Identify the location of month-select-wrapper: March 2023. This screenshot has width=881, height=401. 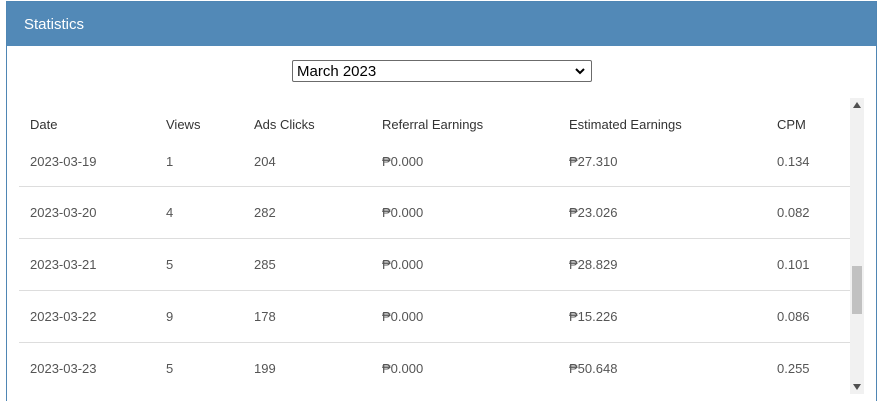
(442, 71).